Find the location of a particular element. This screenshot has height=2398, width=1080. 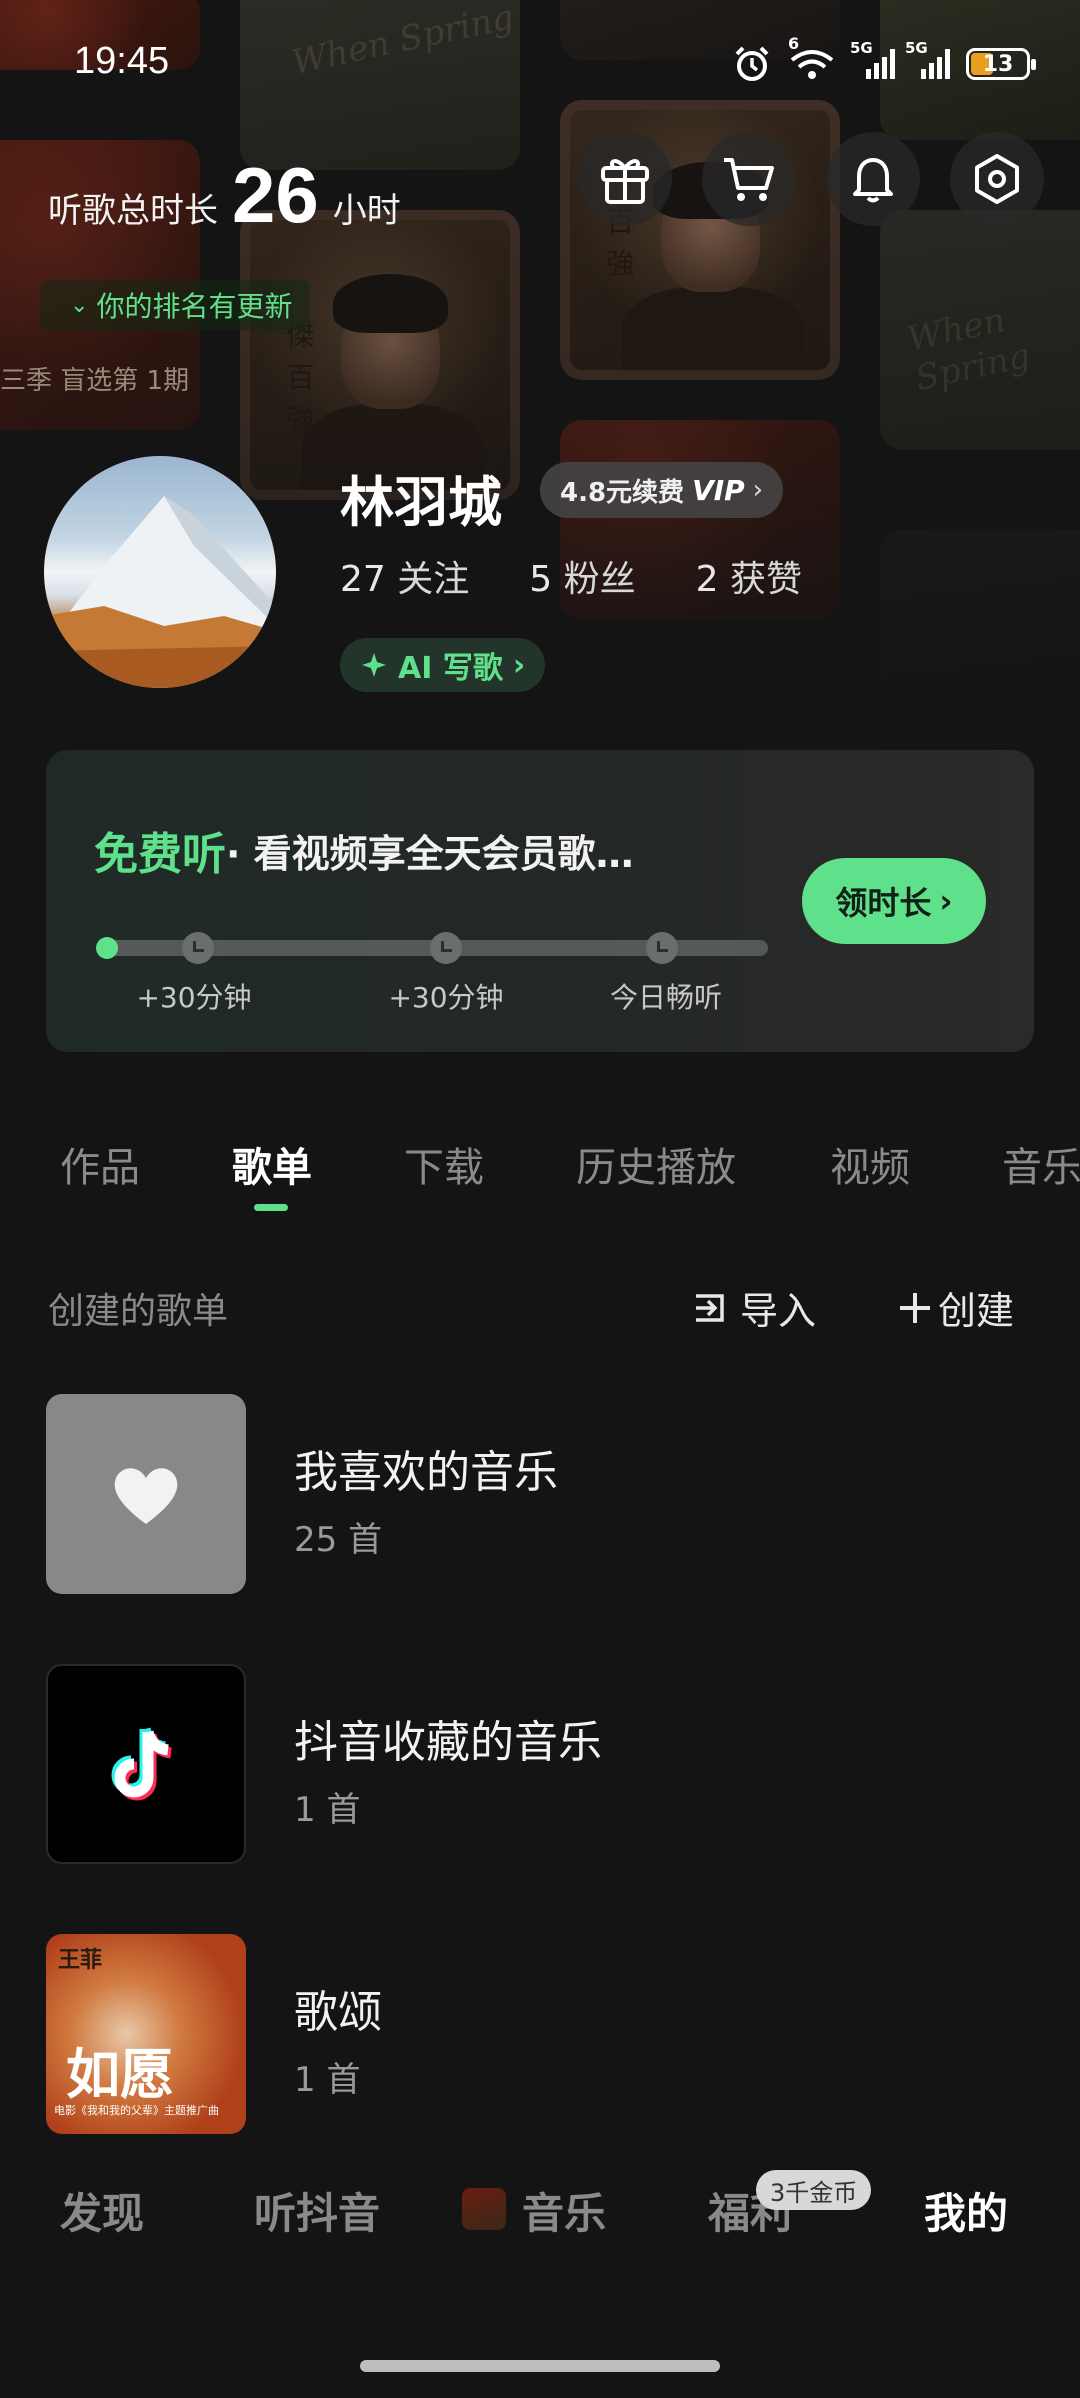

nav-me: 我的 is located at coordinates (966, 2210).